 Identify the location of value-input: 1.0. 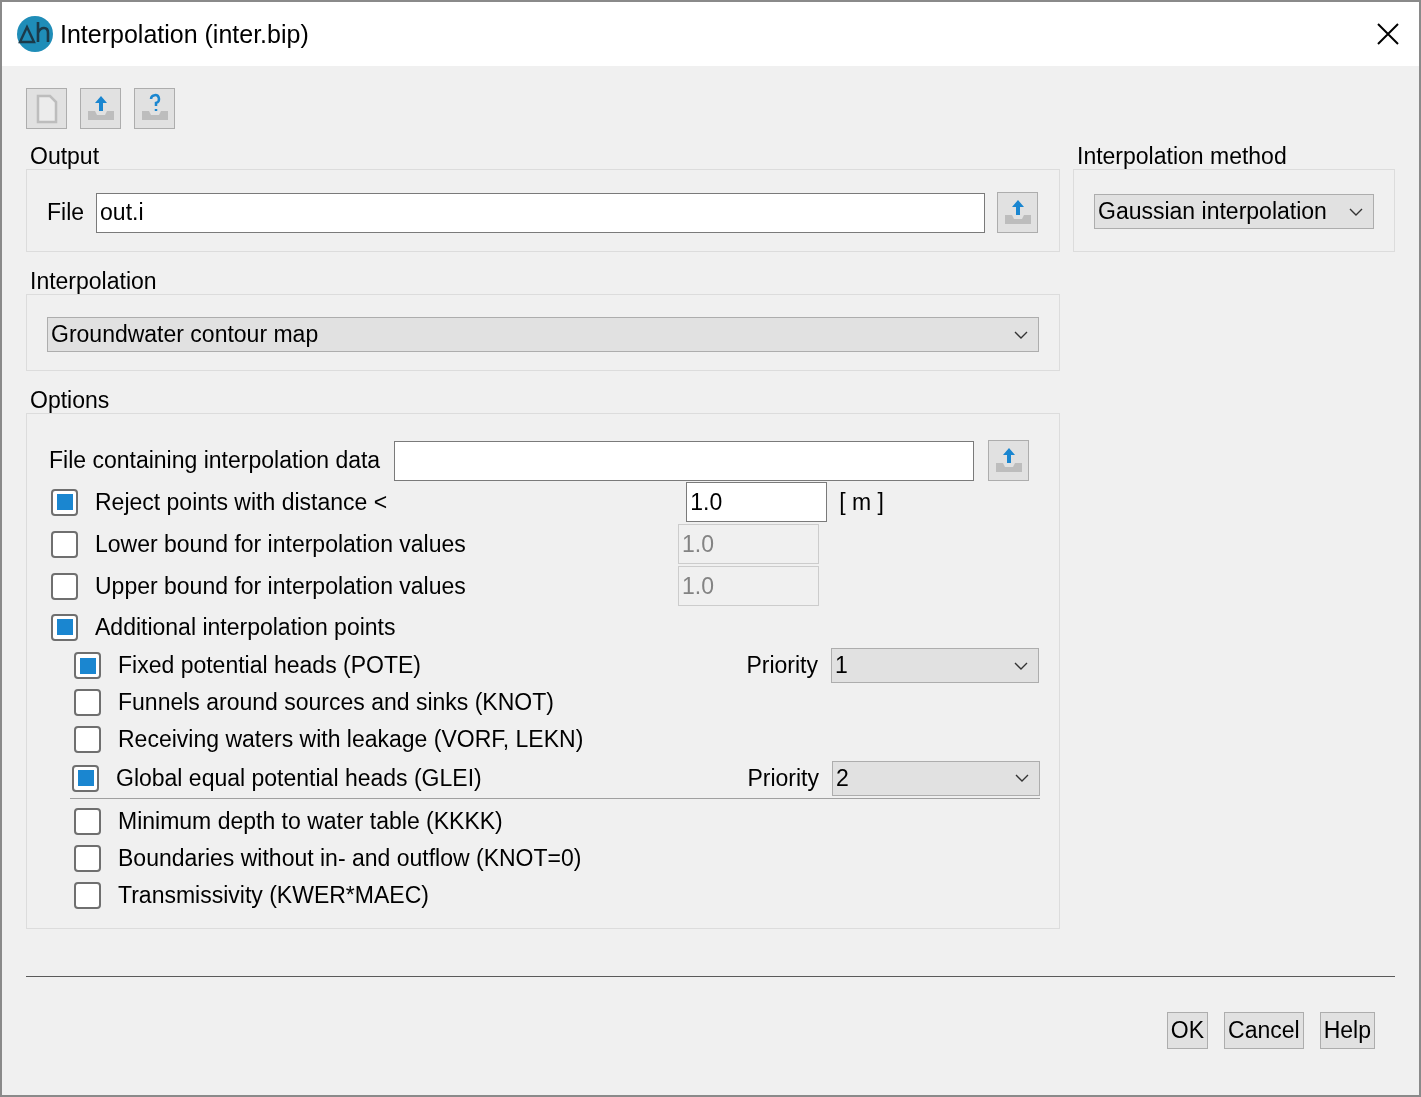
(757, 502).